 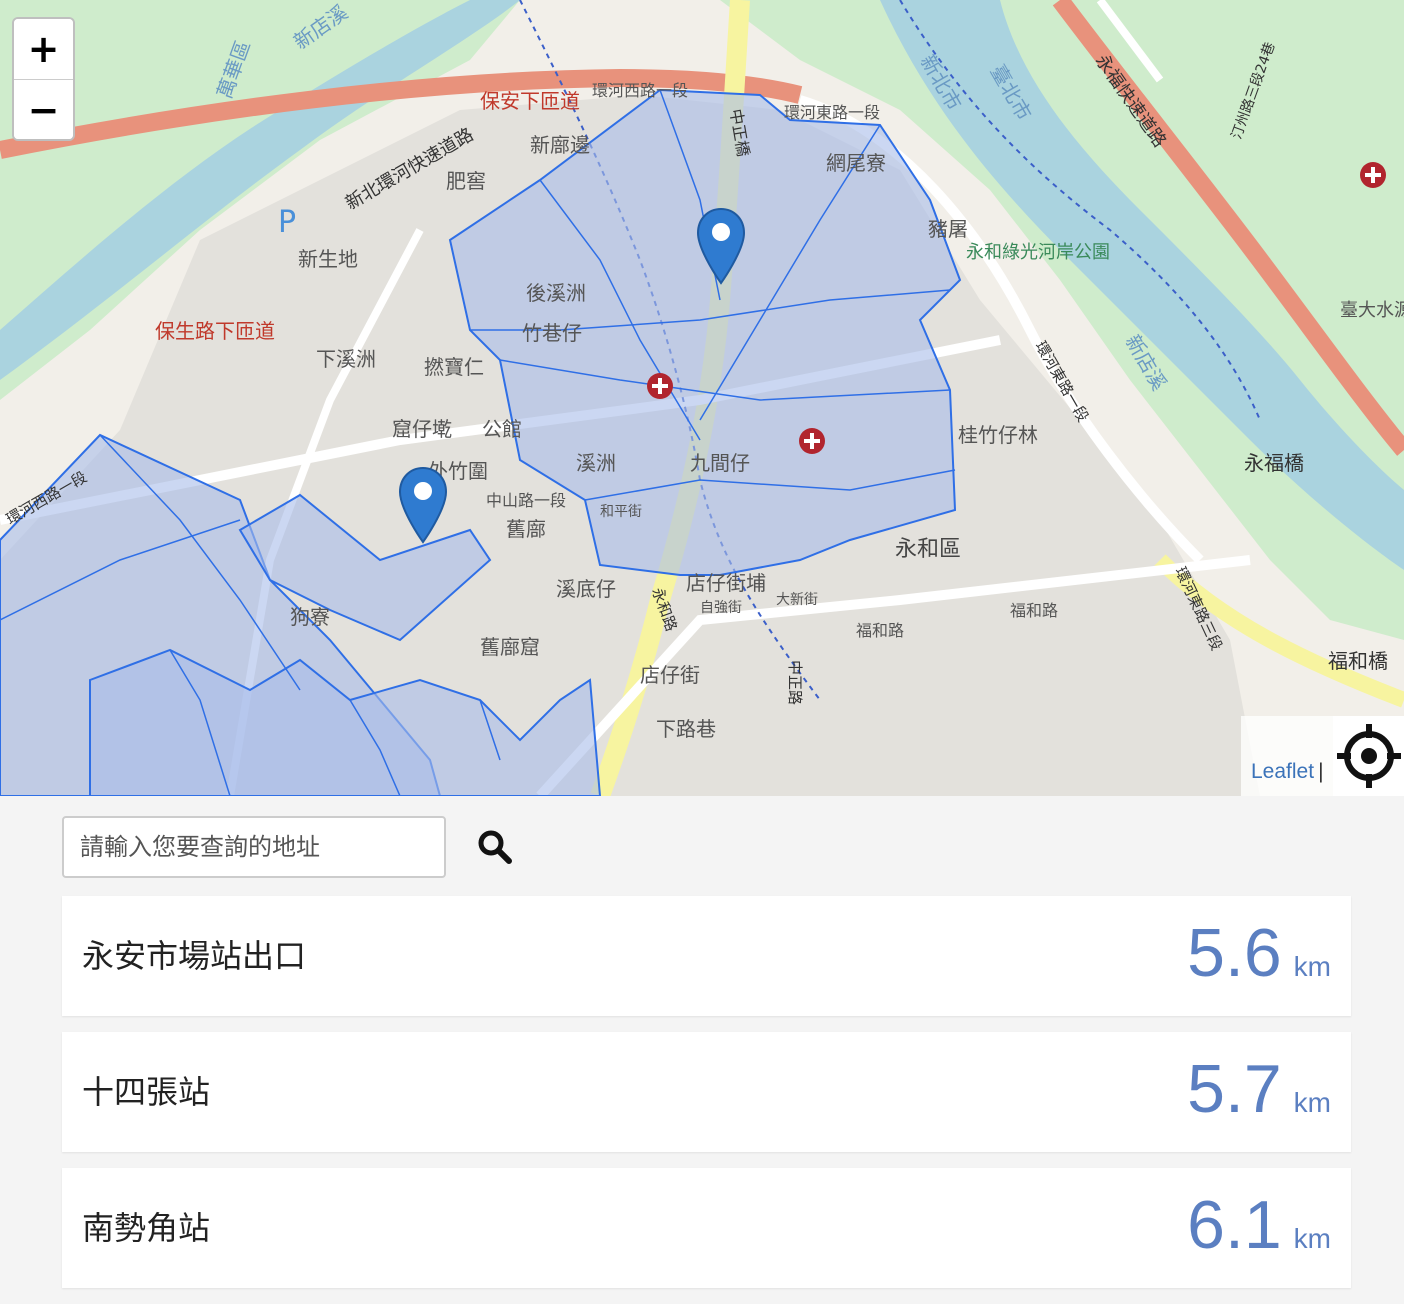 I want to click on list-item: 永安市場站出口 5.6 km, so click(x=706, y=956).